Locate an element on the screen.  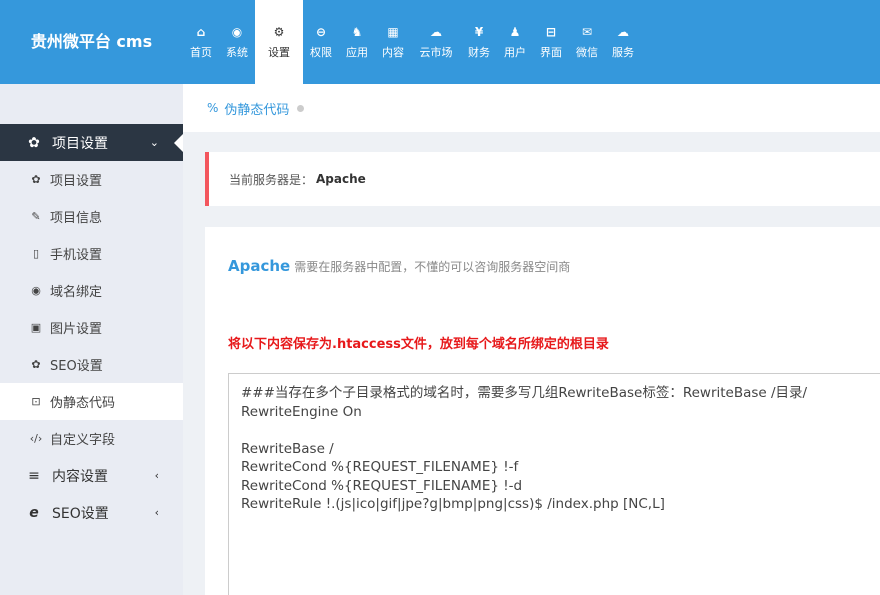
nav-item-service: ☁ 服务 is located at coordinates (623, 42).